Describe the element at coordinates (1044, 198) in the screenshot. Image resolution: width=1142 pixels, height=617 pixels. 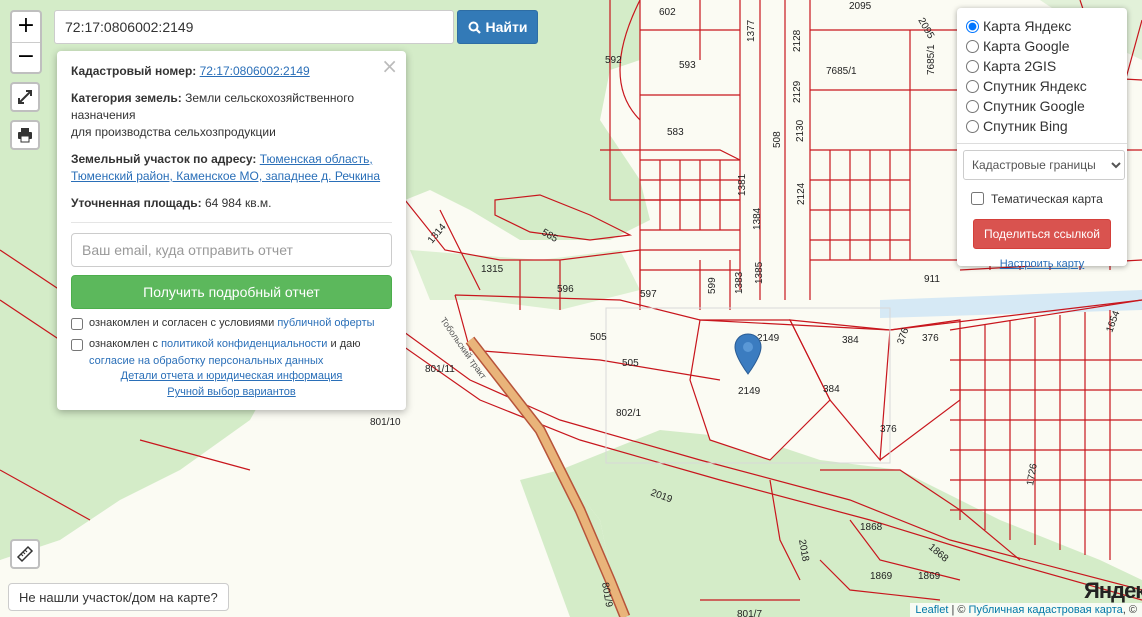
I see `thematic-map-toggle: Тематическая карта` at that location.